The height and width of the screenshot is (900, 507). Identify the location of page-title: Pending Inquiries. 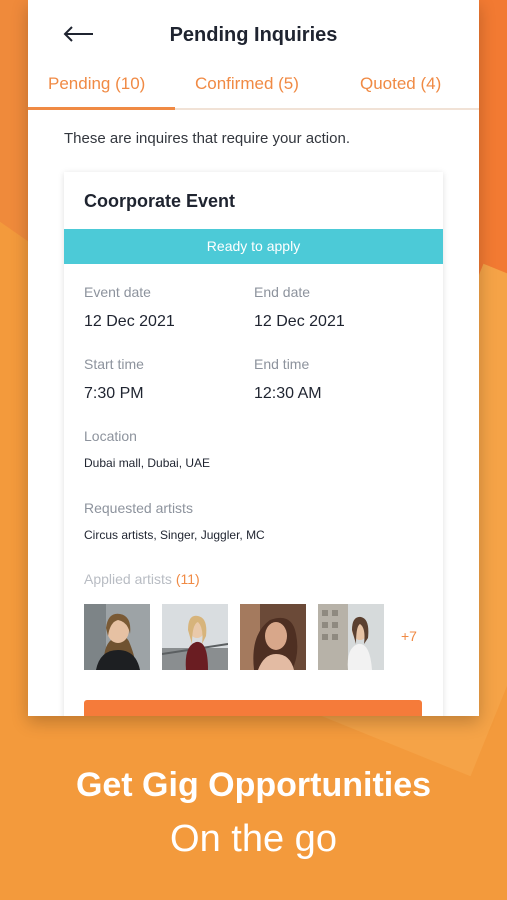
(253, 35).